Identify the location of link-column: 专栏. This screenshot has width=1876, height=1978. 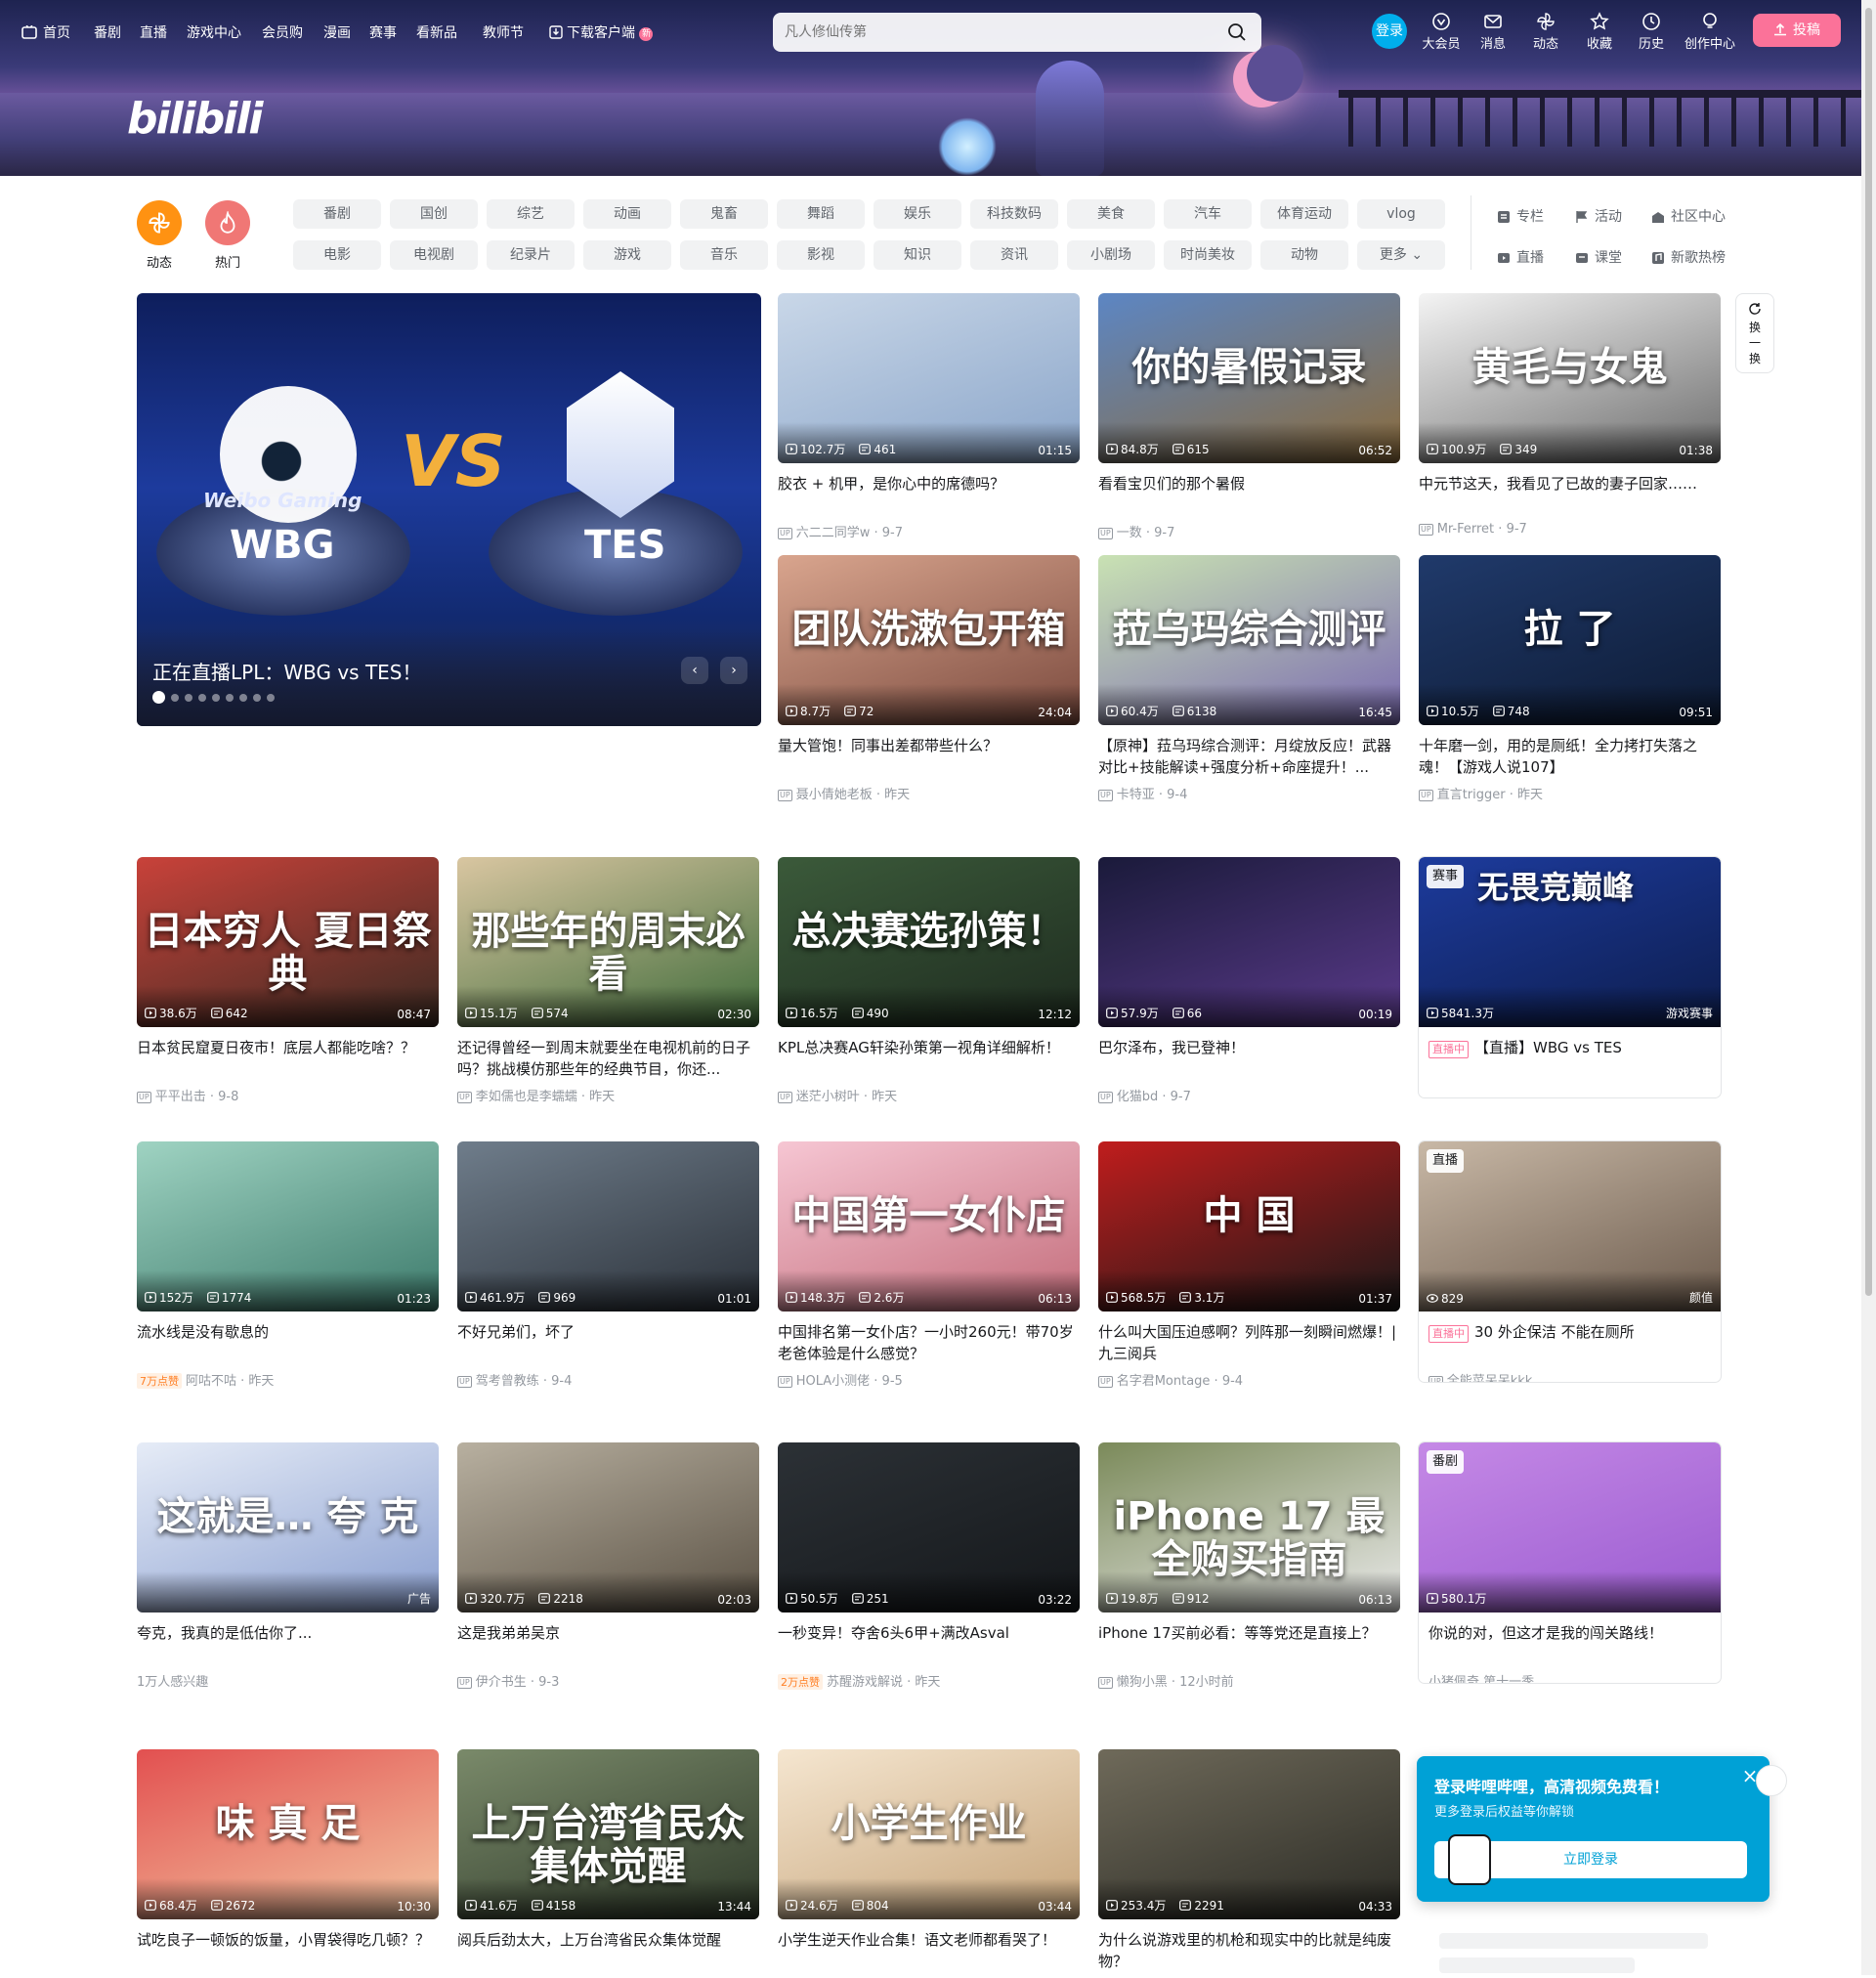
(1520, 216).